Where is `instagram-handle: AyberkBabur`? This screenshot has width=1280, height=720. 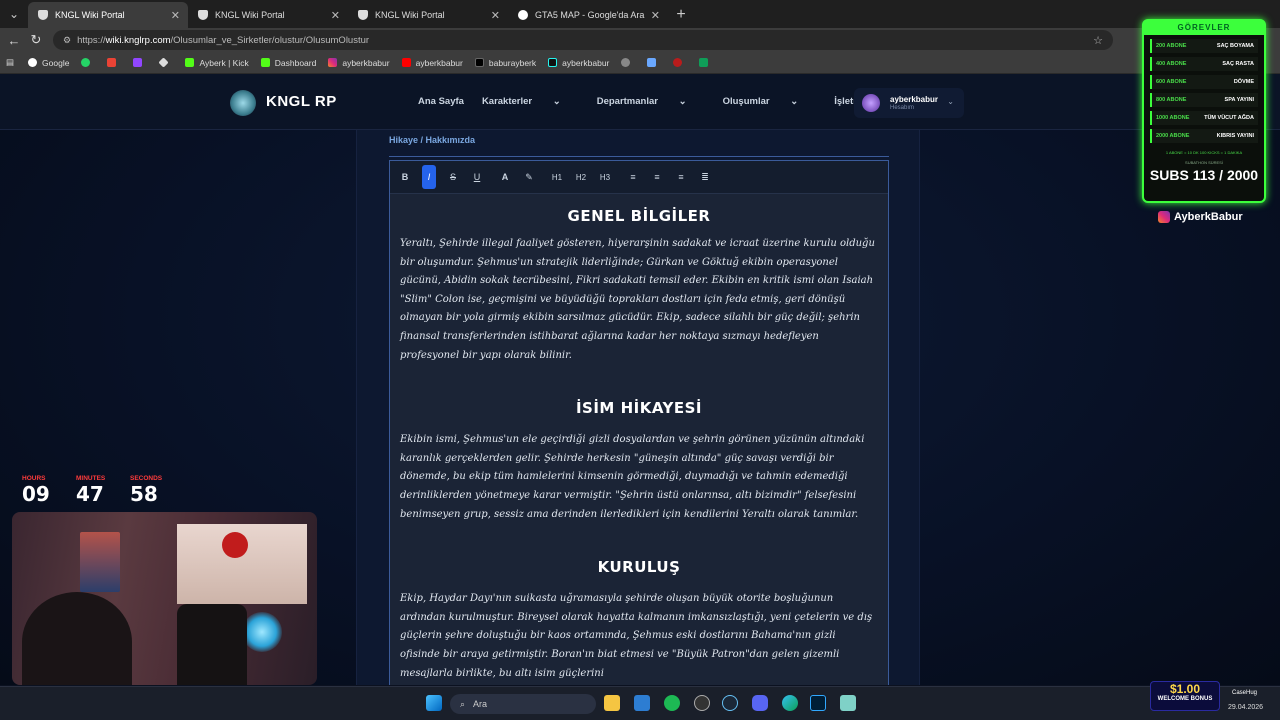 instagram-handle: AyberkBabur is located at coordinates (1200, 217).